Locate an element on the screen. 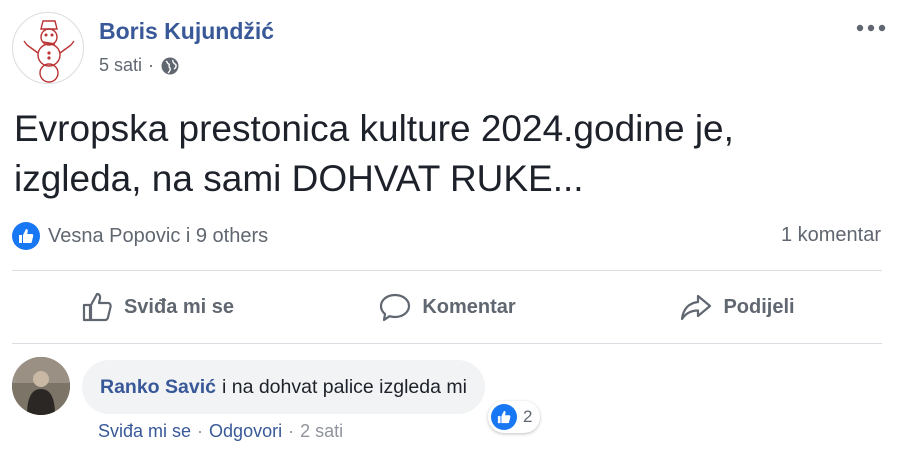 Image resolution: width=900 pixels, height=459 pixels. comment-like-link: Sviđa mi se is located at coordinates (144, 431).